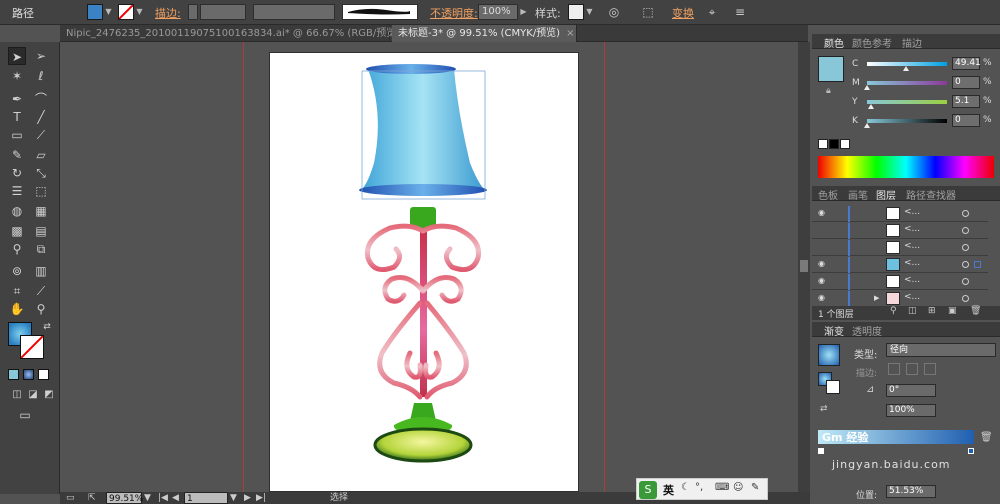  I want to click on artboard-icon: ⌗, so click(17, 291).